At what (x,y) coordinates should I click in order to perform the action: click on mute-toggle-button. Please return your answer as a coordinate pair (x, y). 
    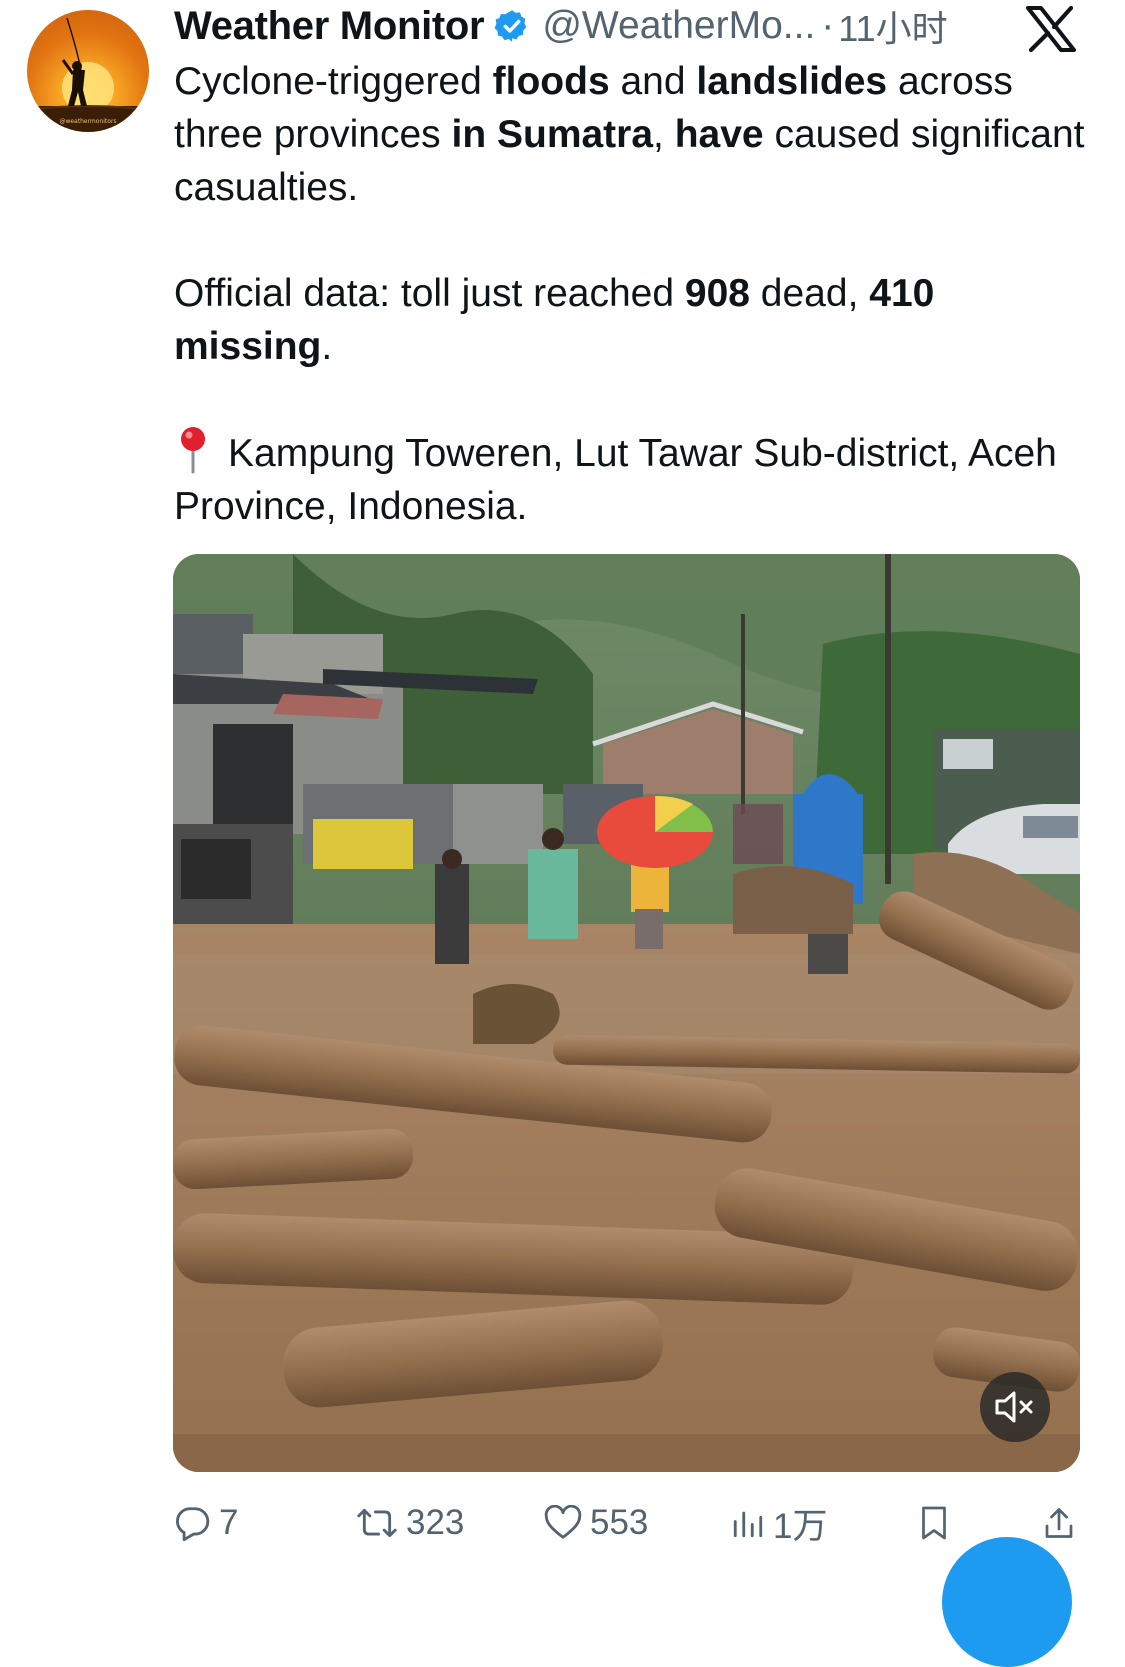
    Looking at the image, I should click on (1015, 1407).